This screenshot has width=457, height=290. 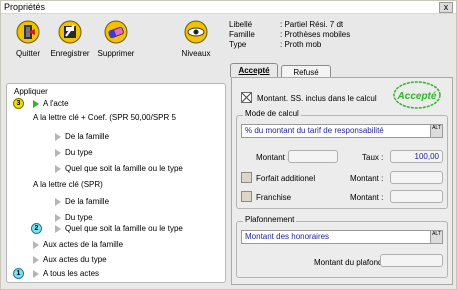 What do you see at coordinates (416, 156) in the screenshot?
I see `taux-input: 100,00` at bounding box center [416, 156].